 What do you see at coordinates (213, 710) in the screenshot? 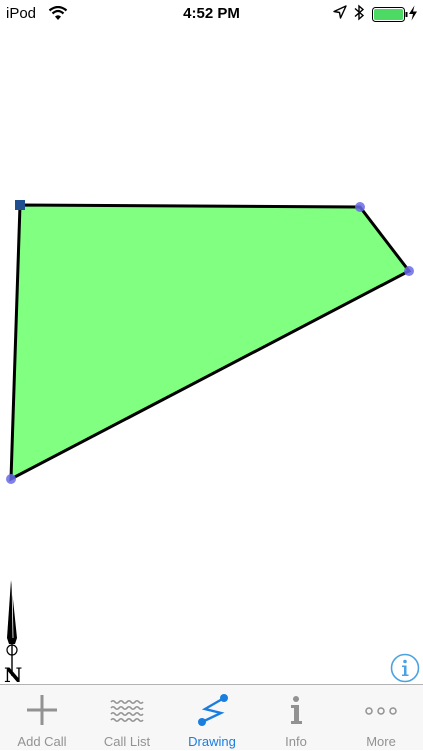
I see `polyline-icon` at bounding box center [213, 710].